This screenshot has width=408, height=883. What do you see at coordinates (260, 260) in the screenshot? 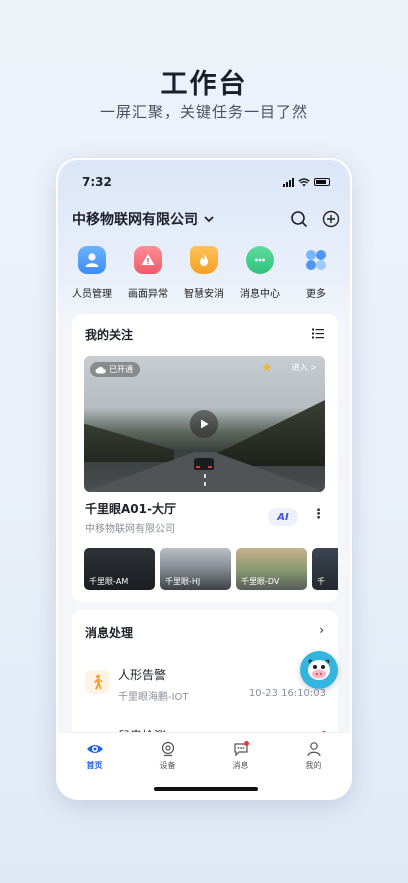
I see `chat-icon` at bounding box center [260, 260].